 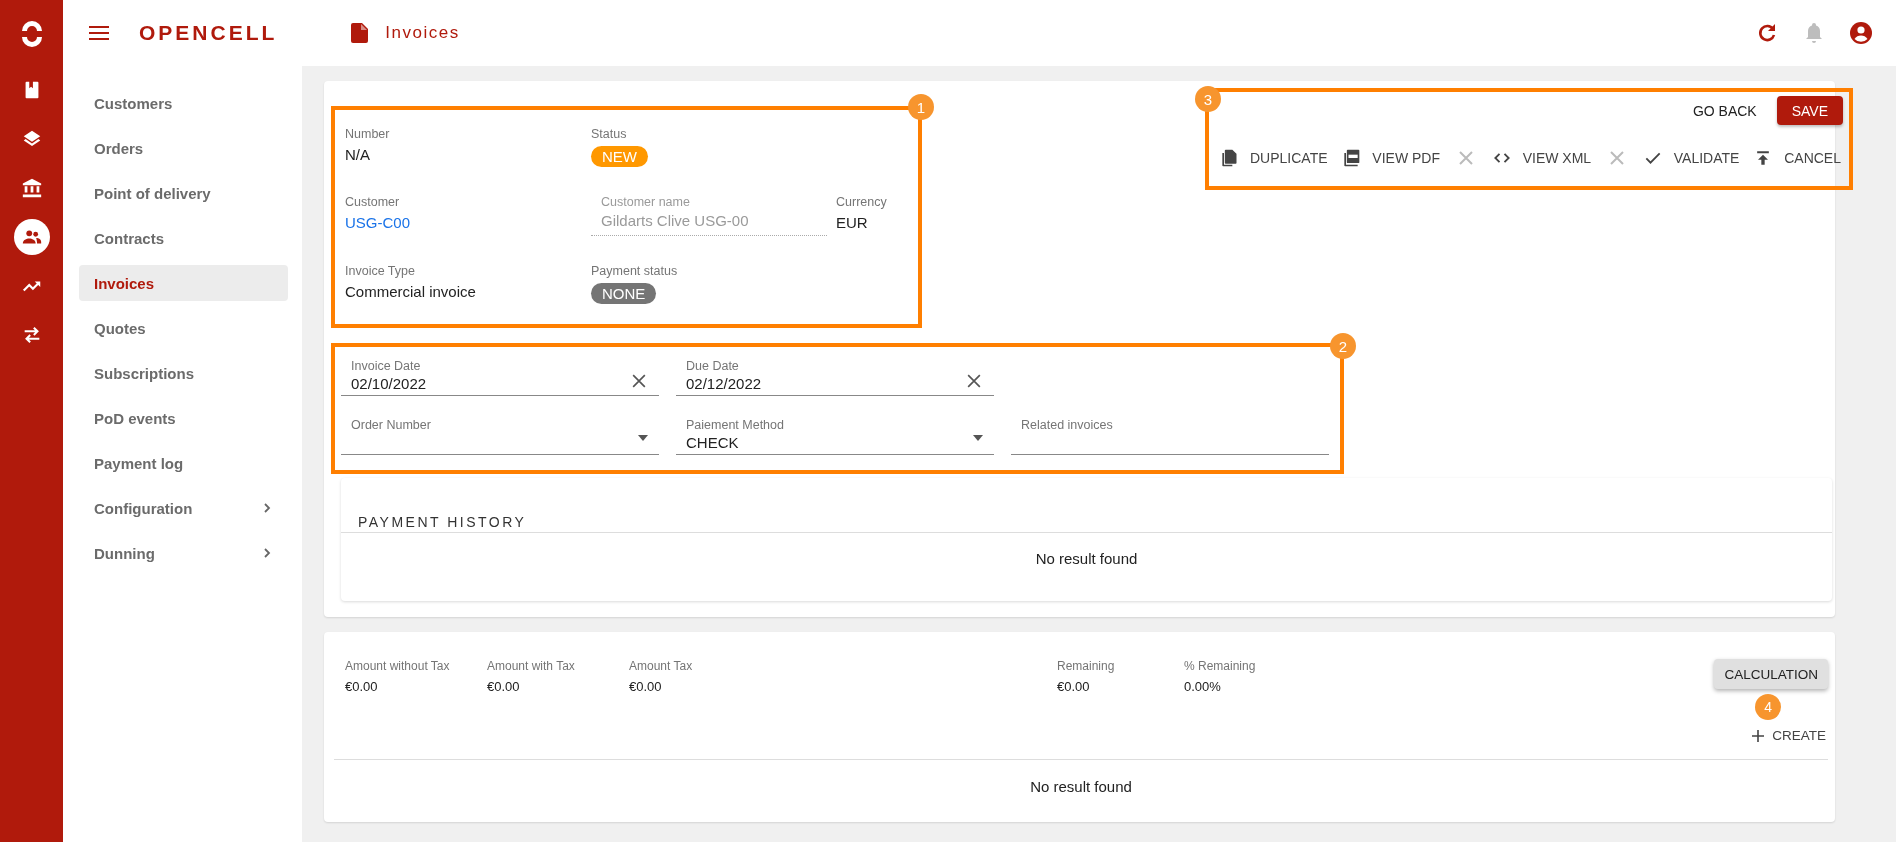 What do you see at coordinates (183, 328) in the screenshot?
I see `sidebar-item: Quotes` at bounding box center [183, 328].